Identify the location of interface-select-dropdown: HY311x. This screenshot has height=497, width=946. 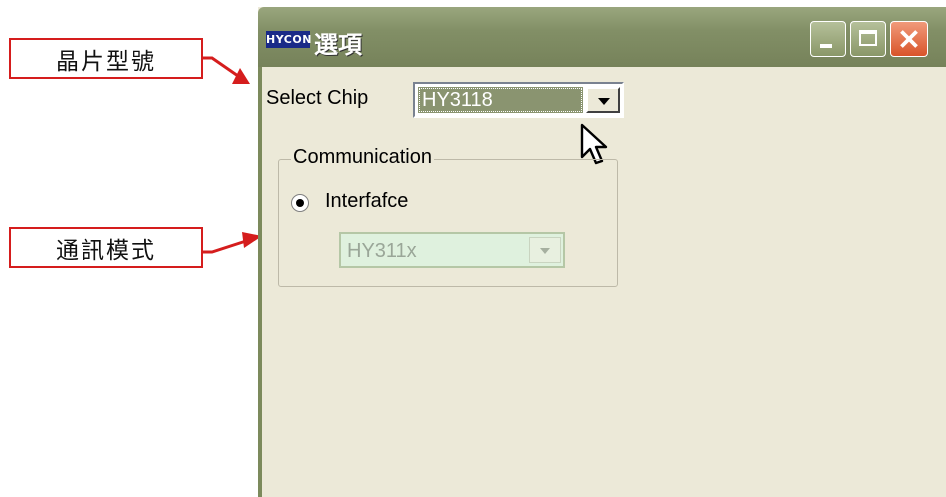
(452, 250).